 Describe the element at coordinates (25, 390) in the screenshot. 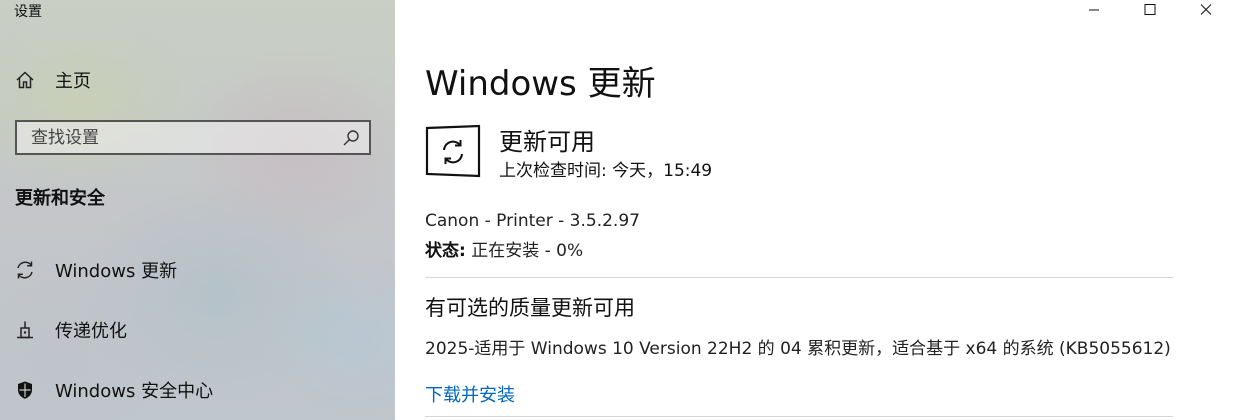

I see `shield-icon` at that location.